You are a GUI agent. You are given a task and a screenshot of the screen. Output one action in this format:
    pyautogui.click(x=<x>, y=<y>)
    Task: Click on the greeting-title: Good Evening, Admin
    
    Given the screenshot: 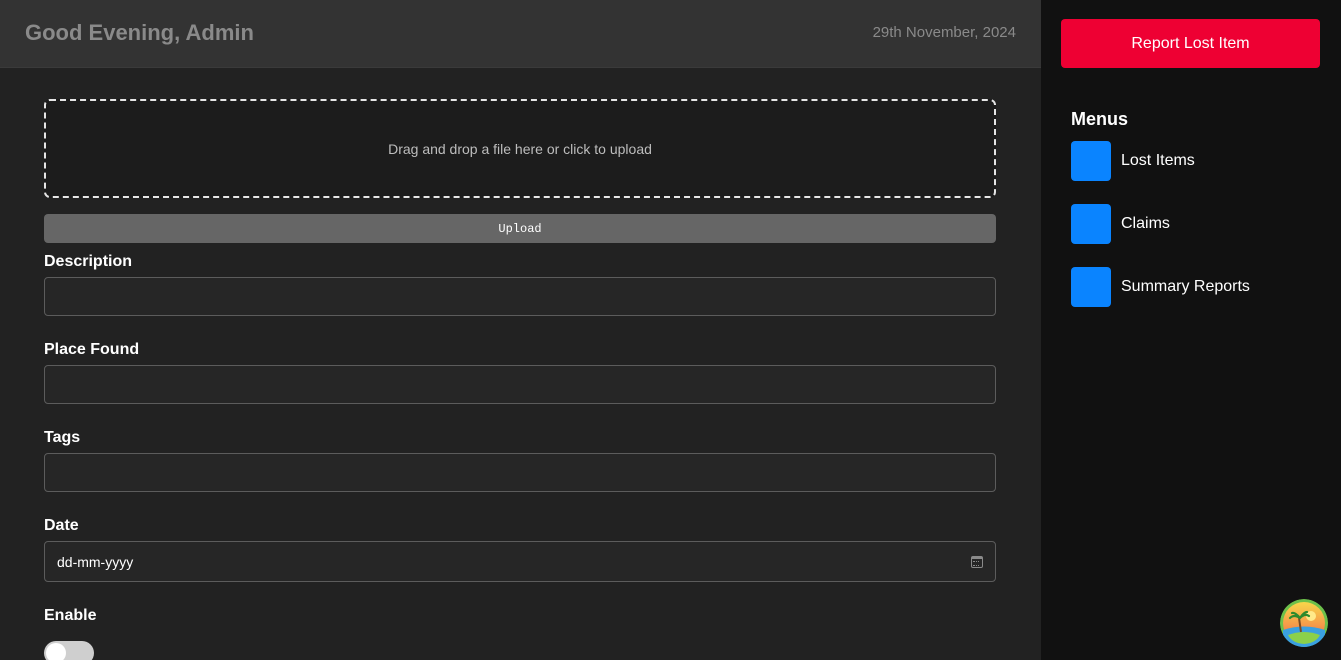 What is the action you would take?
    pyautogui.click(x=139, y=32)
    